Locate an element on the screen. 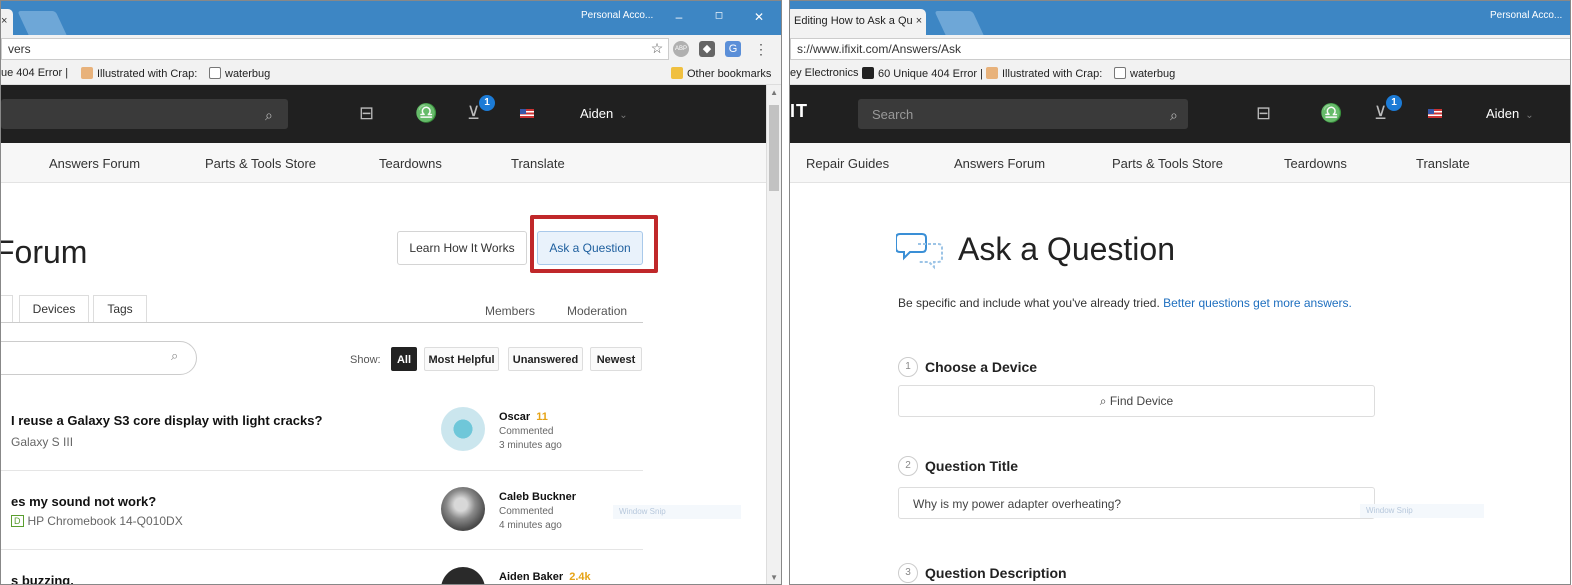  author-name: Aiden Baker 2.4k is located at coordinates (545, 577).